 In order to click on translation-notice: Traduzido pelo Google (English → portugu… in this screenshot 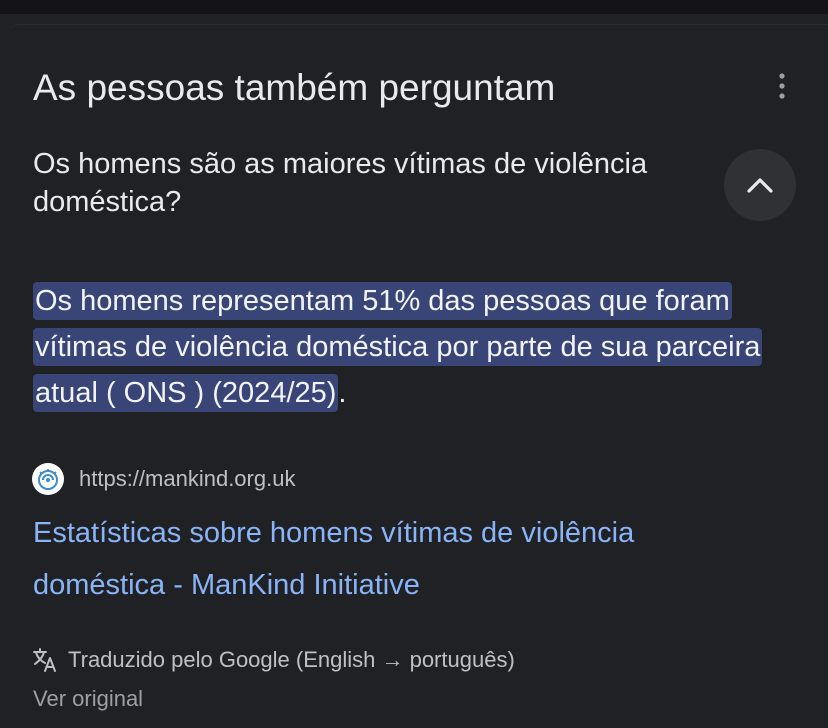, I will do `click(273, 660)`.